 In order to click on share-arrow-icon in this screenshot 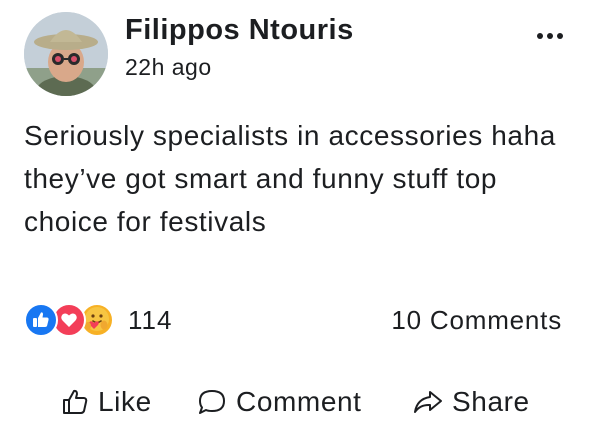, I will do `click(428, 402)`.